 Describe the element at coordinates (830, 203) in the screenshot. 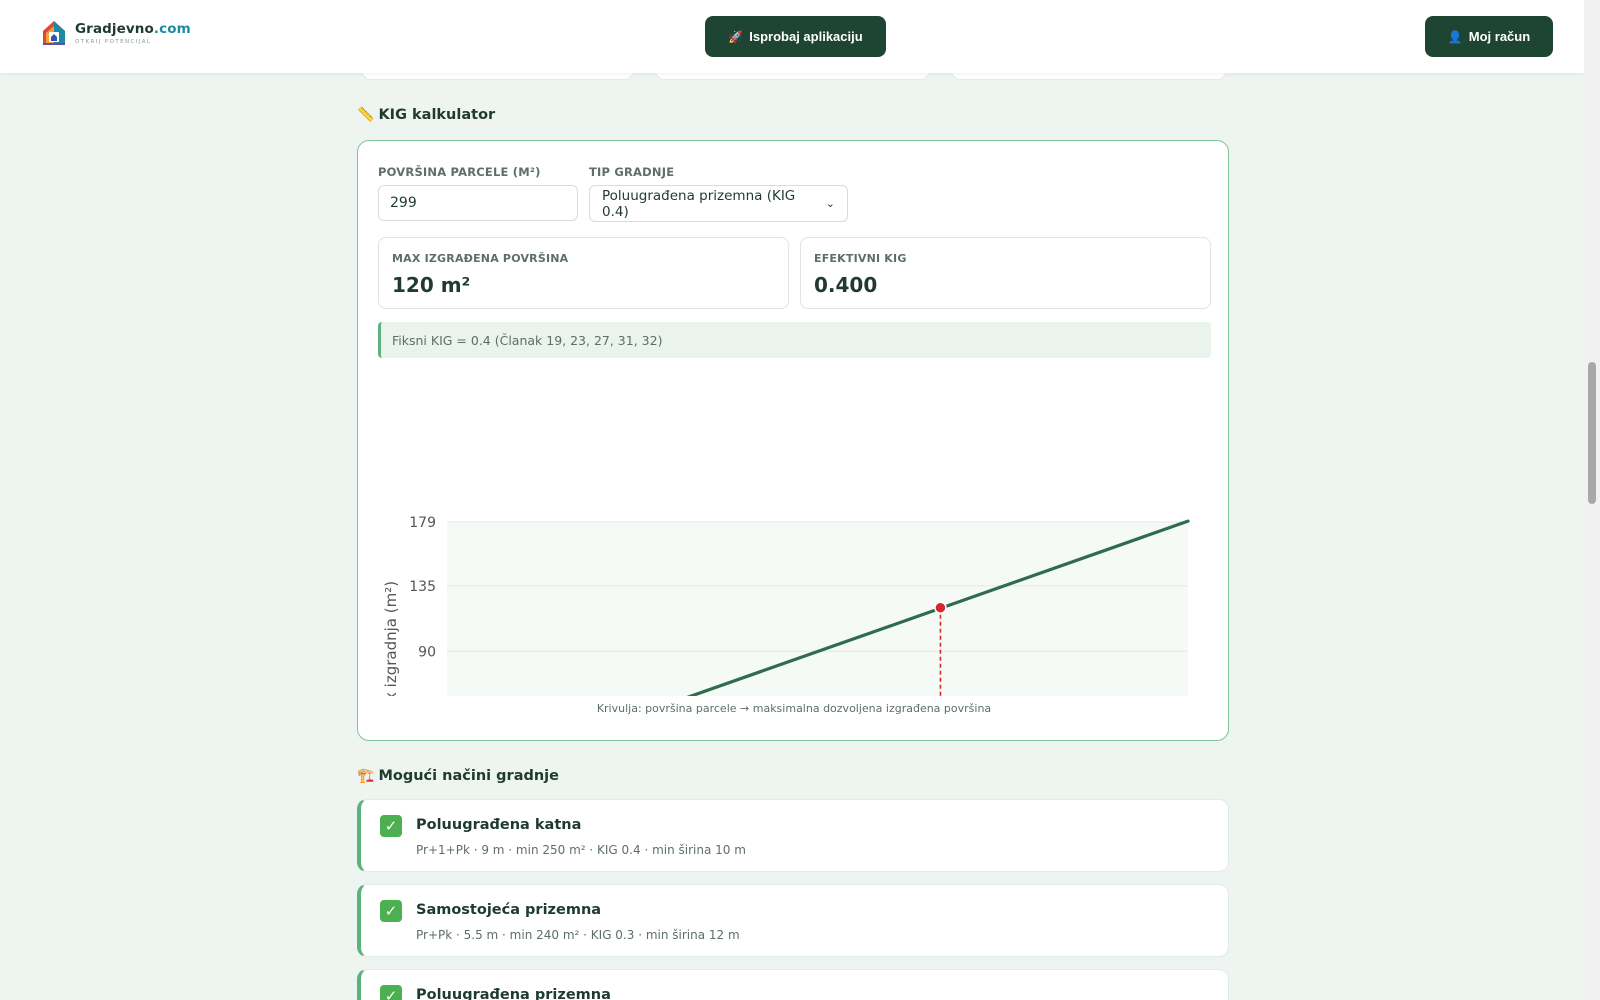

I see `chevron-down-icon: ⌄` at that location.